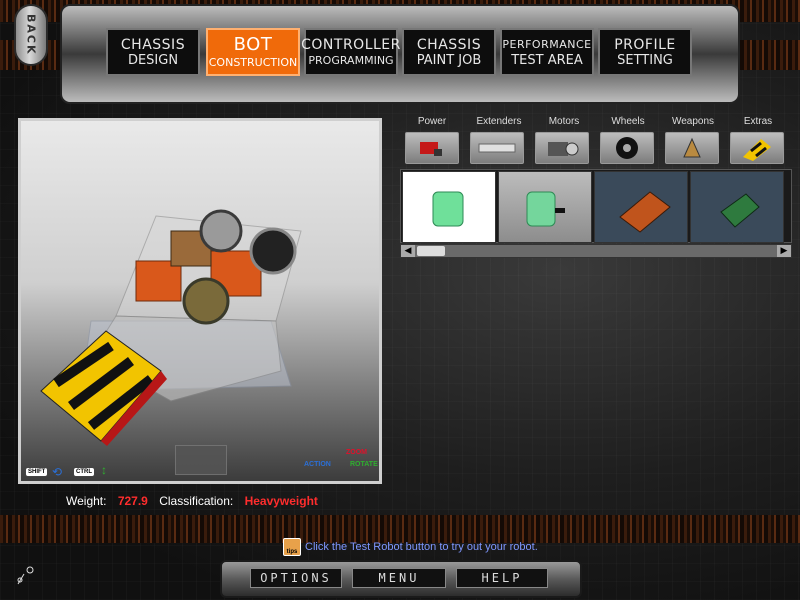 The width and height of the screenshot is (800, 600). I want to click on part-preview-thumbnail, so click(201, 460).